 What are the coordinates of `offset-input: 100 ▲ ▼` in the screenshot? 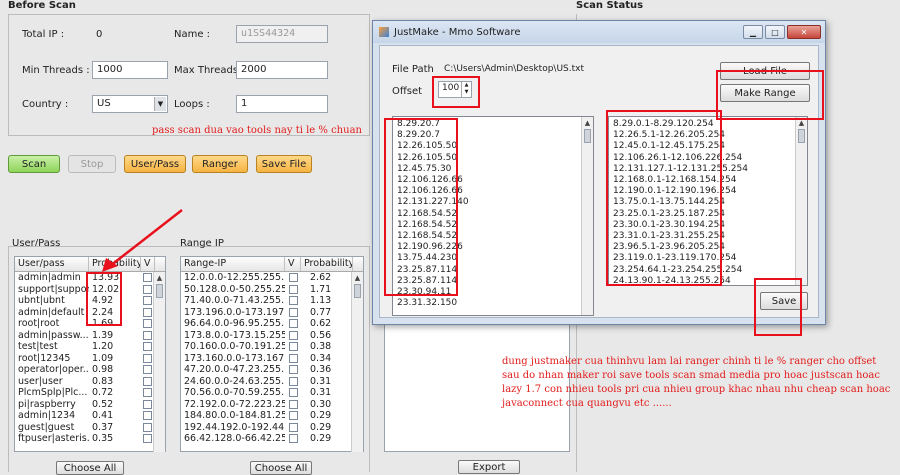 It's located at (455, 89).